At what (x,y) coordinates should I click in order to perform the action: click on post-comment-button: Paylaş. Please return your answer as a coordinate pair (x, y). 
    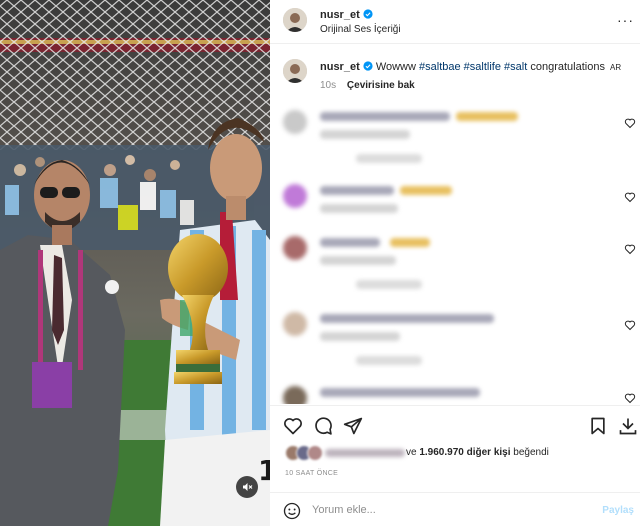
    Looking at the image, I should click on (618, 510).